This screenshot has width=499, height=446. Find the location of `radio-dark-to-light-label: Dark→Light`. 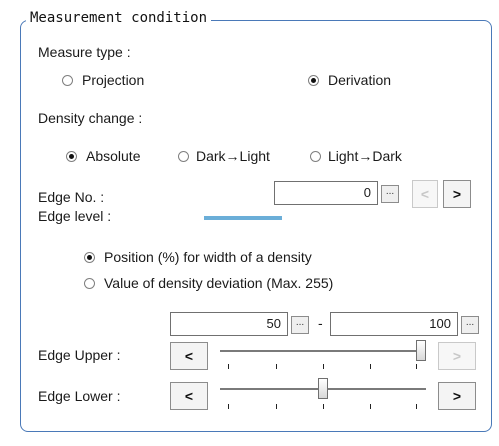

radio-dark-to-light-label: Dark→Light is located at coordinates (233, 156).